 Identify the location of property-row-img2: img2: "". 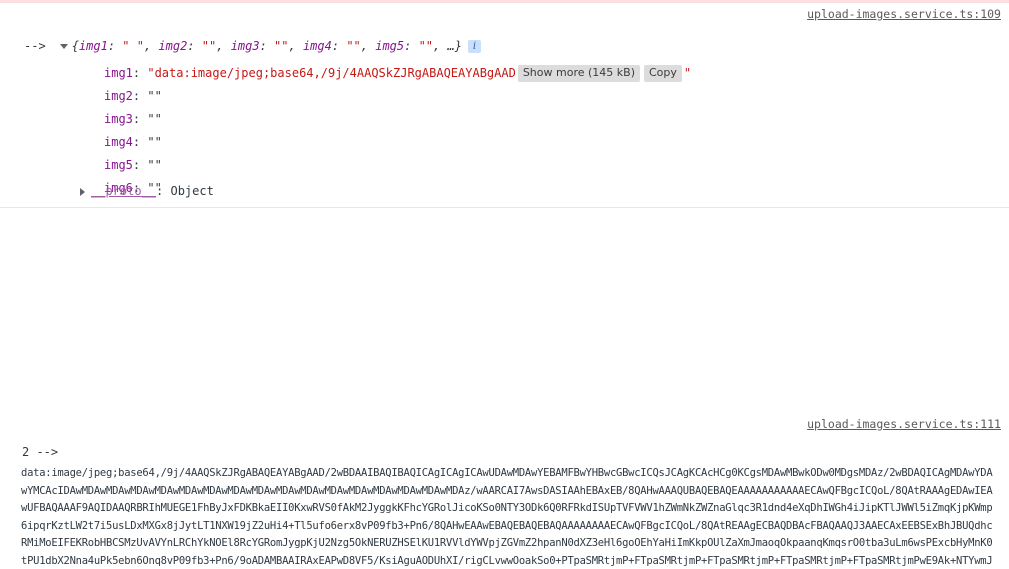
(133, 96).